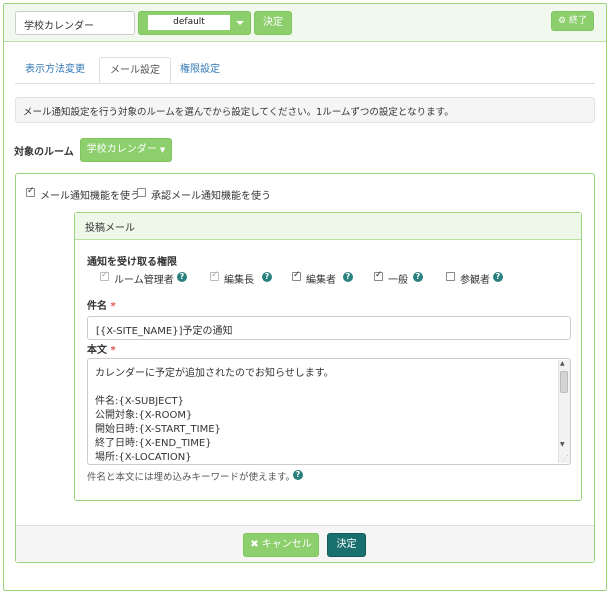 This screenshot has width=610, height=595. What do you see at coordinates (121, 149) in the screenshot?
I see `target-room-value: 学校カレンダー` at bounding box center [121, 149].